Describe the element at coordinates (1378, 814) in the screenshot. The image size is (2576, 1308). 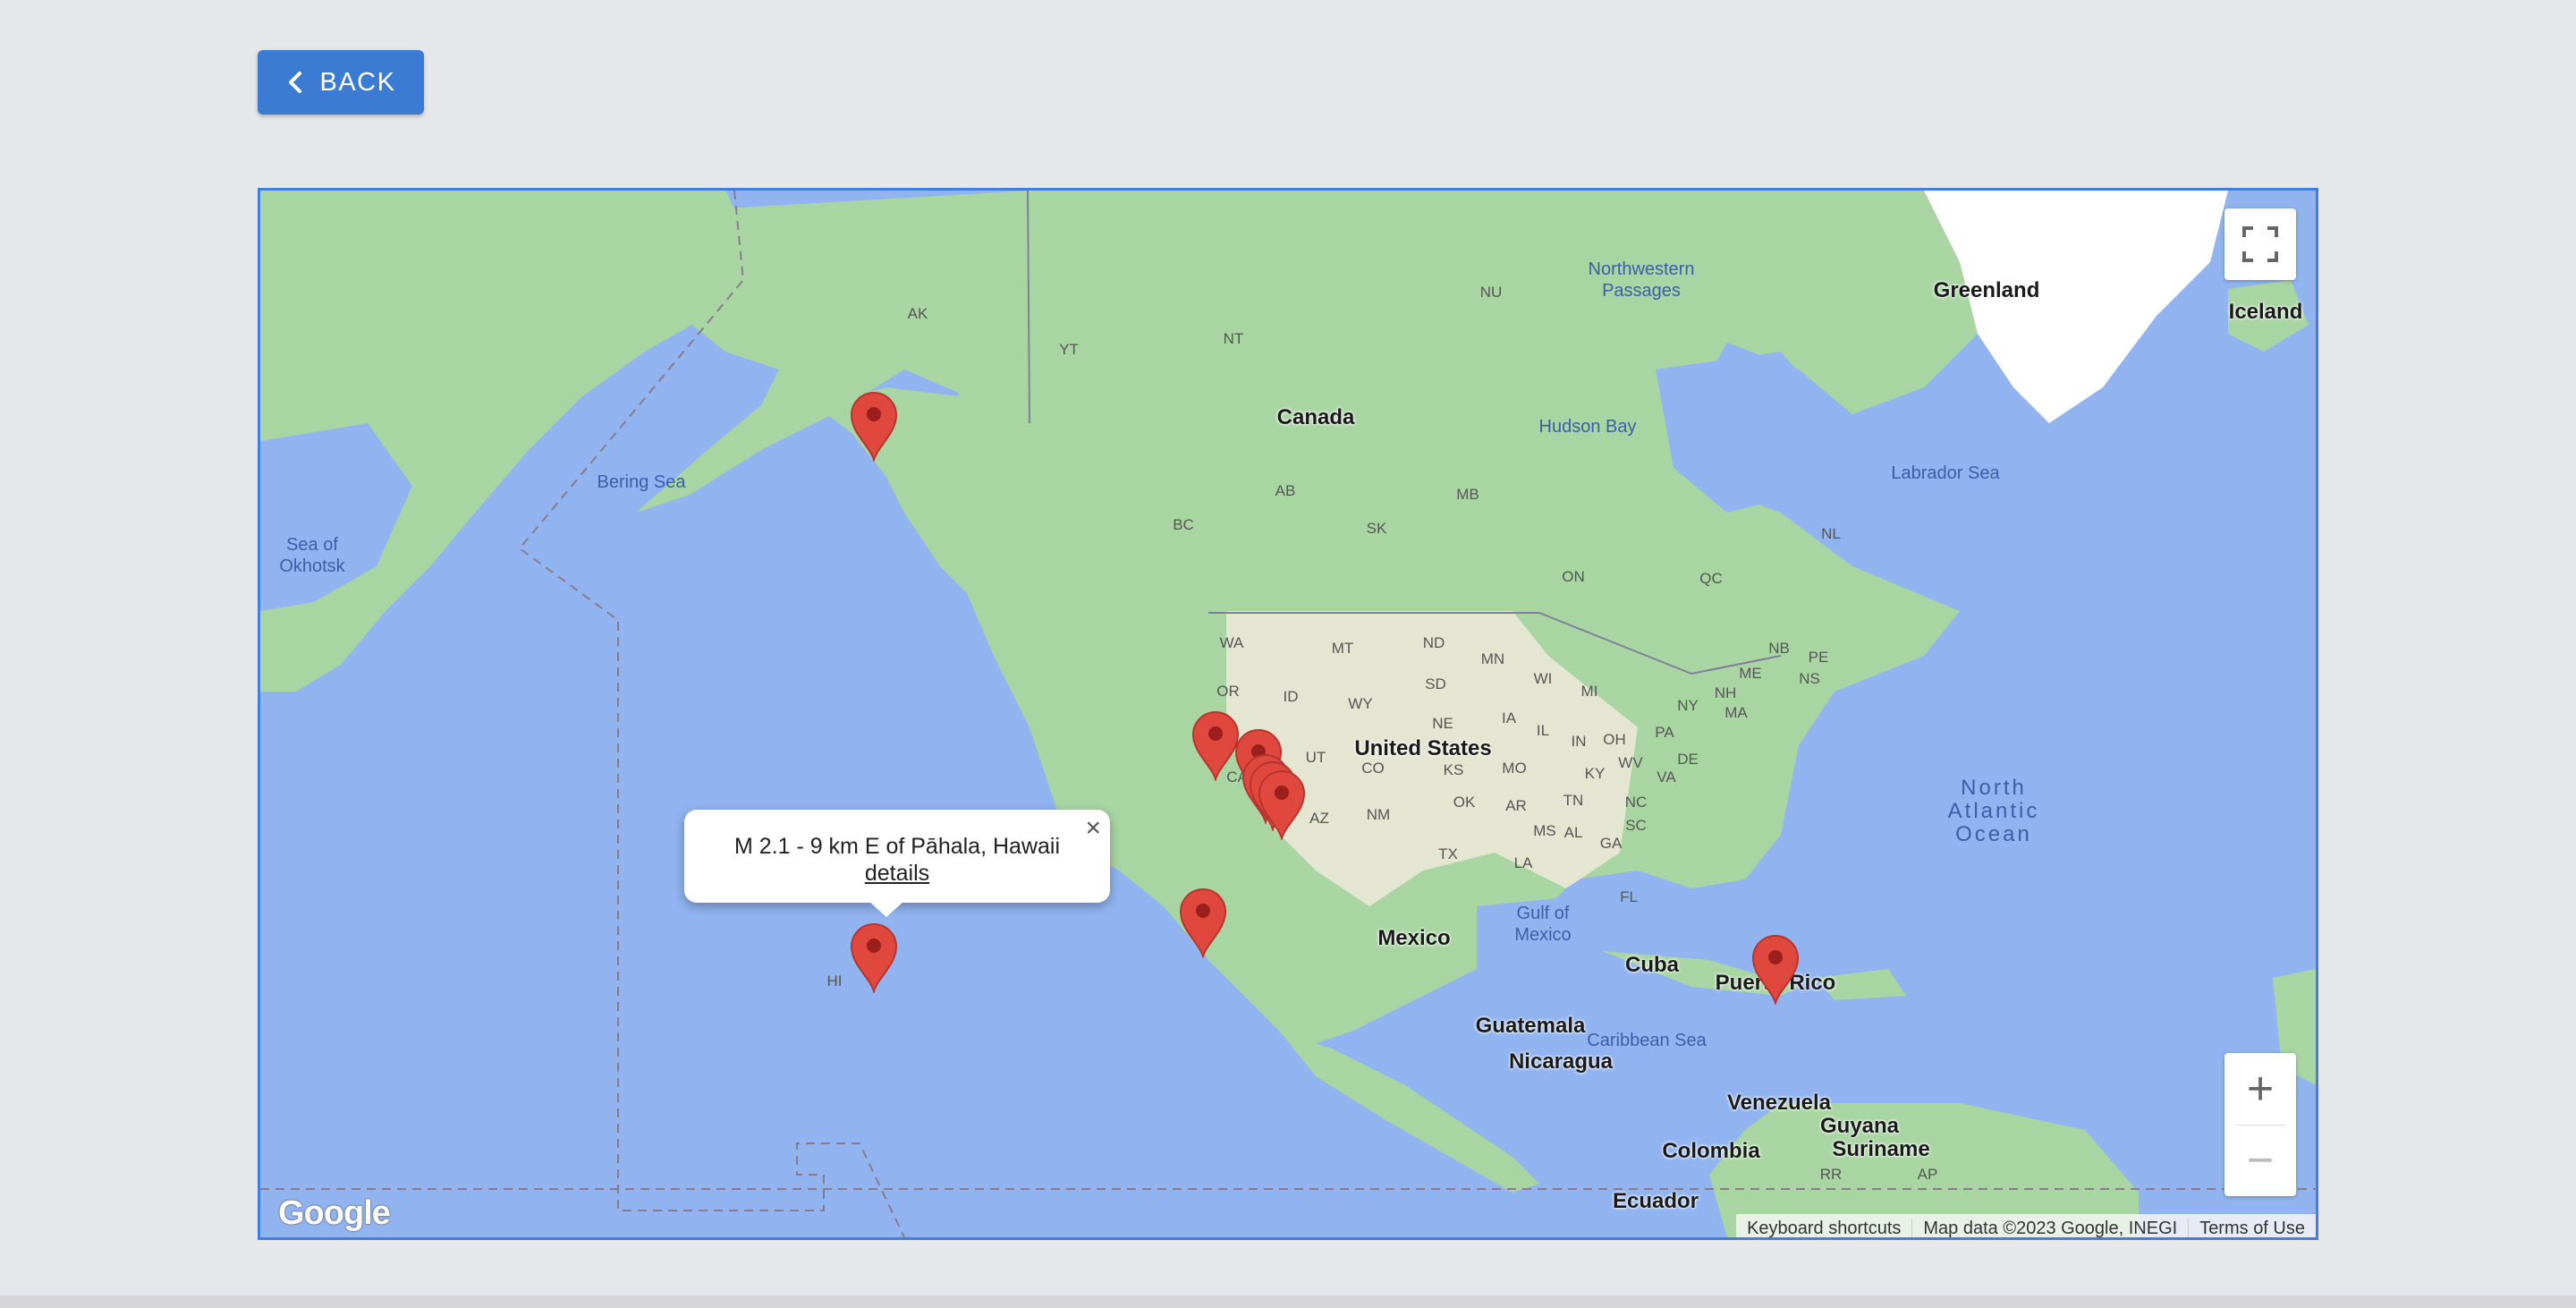
I see `label-state: NM` at that location.